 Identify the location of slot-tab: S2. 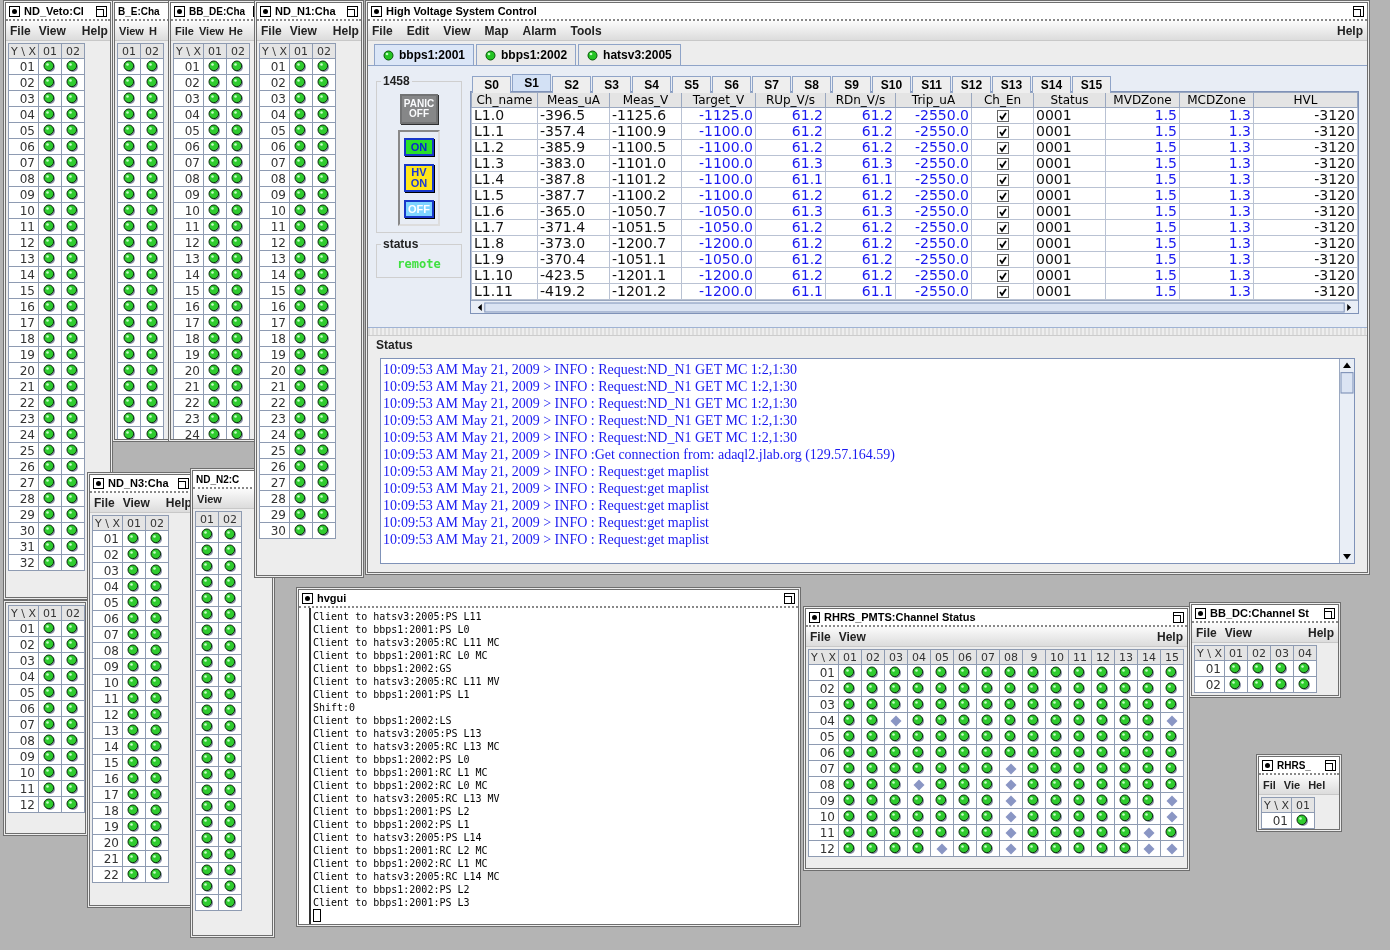
(571, 84).